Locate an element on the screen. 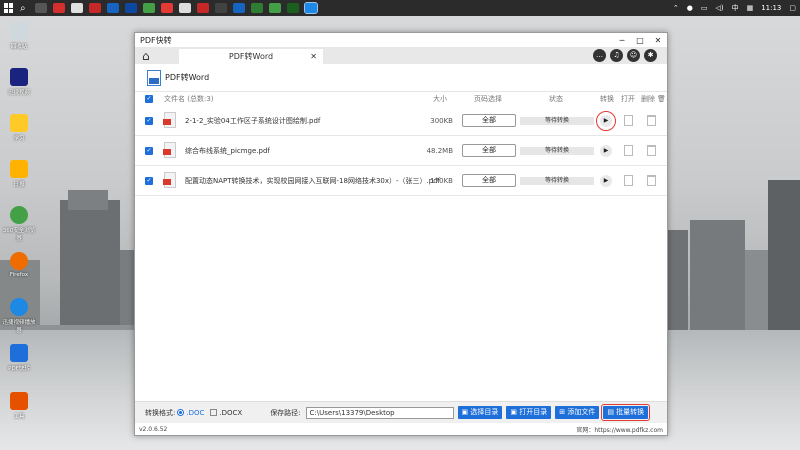  wechat-icon is located at coordinates (274, 8).